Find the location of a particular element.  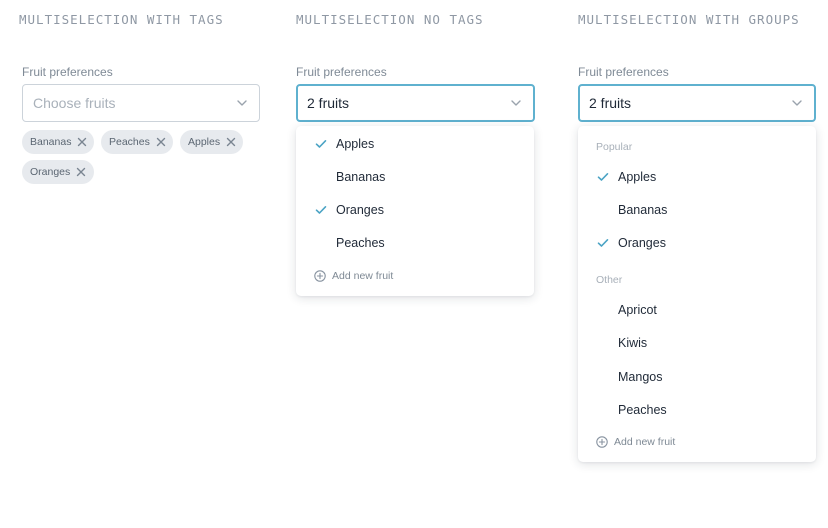

fruit-select: Choose fruits is located at coordinates (141, 103).